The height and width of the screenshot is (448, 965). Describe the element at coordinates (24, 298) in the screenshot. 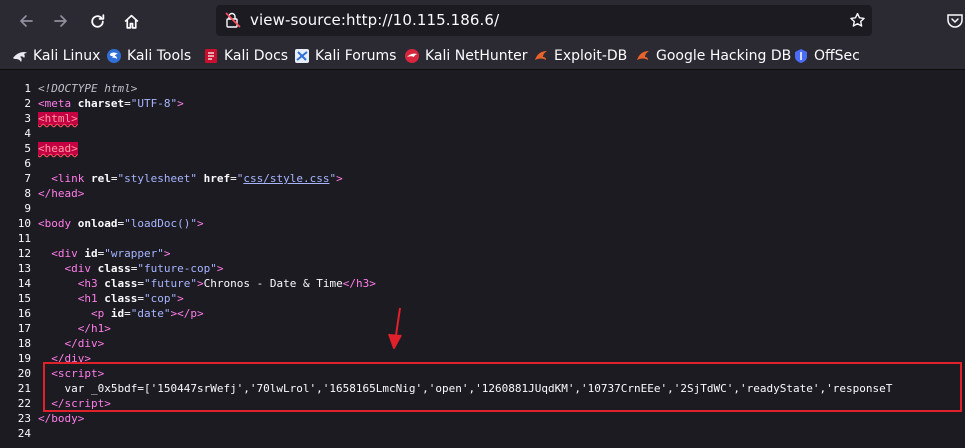

I see `line-number: 15` at that location.